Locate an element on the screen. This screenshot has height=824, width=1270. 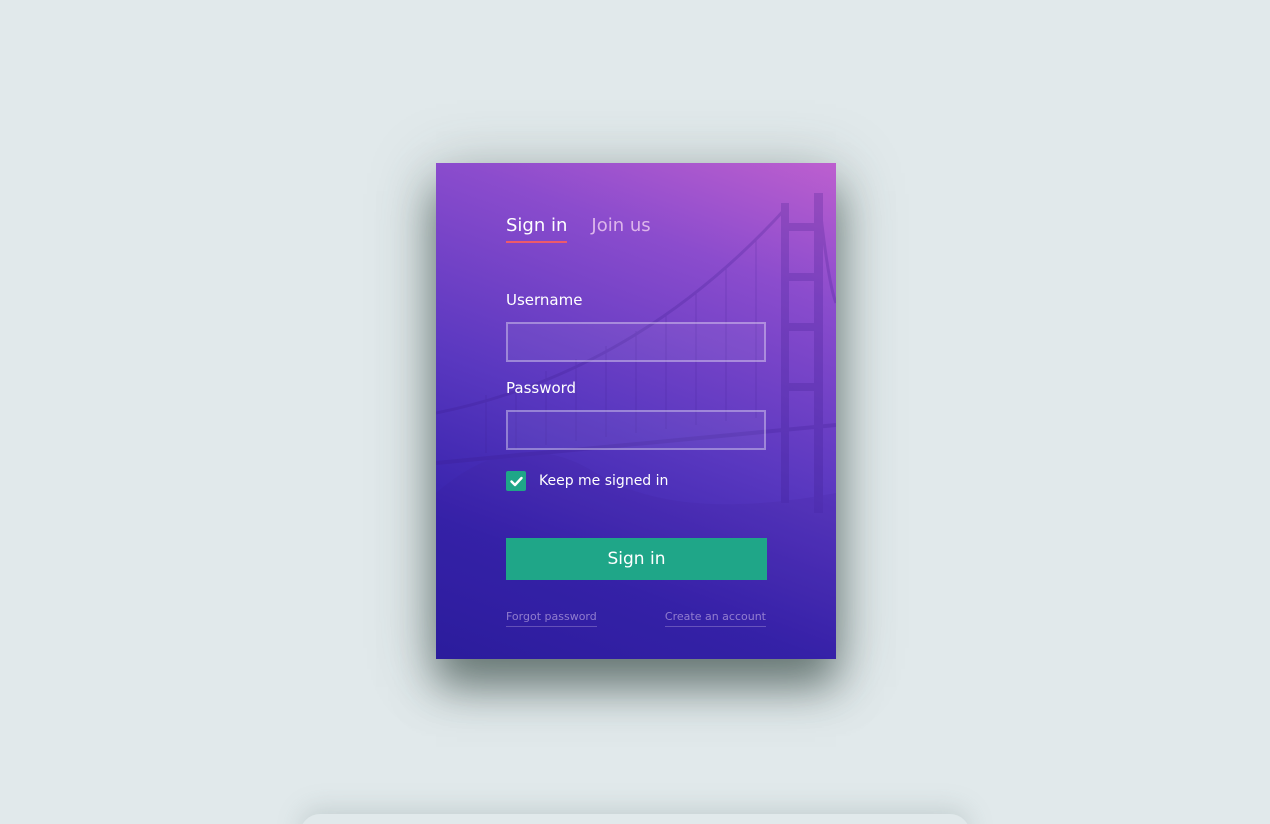
username-input is located at coordinates (636, 342).